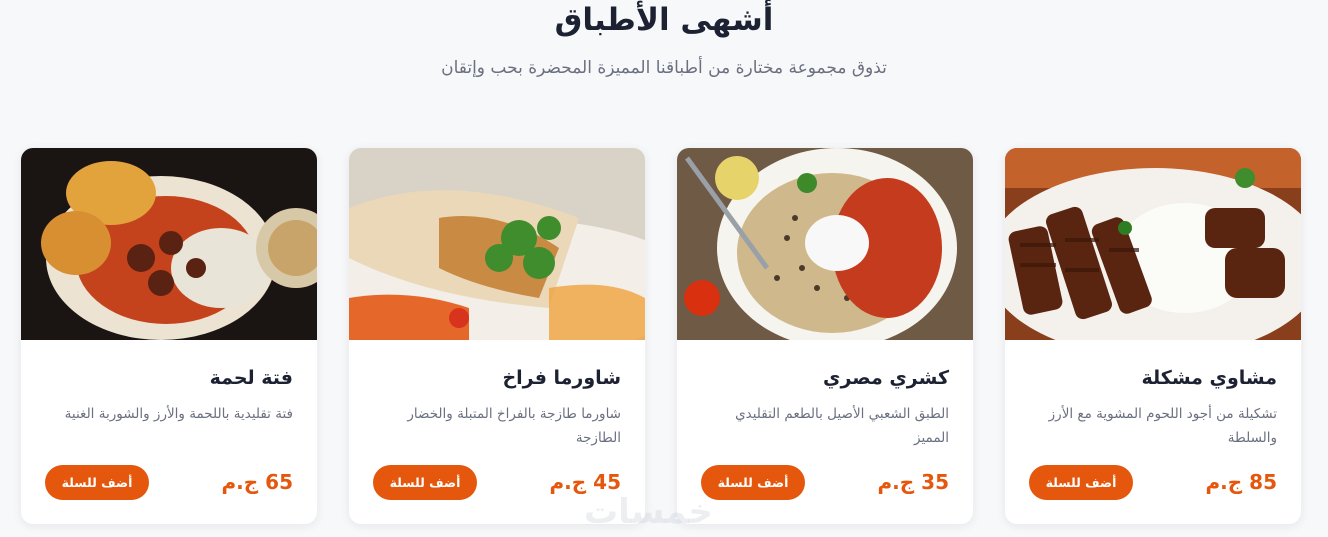 This screenshot has height=537, width=1328. What do you see at coordinates (257, 482) in the screenshot?
I see `dish-price: 65 ج.م` at bounding box center [257, 482].